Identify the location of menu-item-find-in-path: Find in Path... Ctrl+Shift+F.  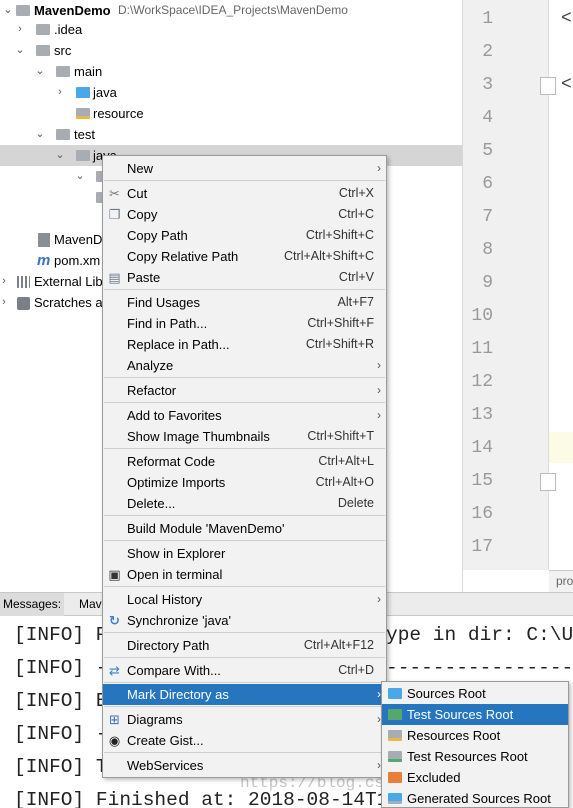
(244, 323).